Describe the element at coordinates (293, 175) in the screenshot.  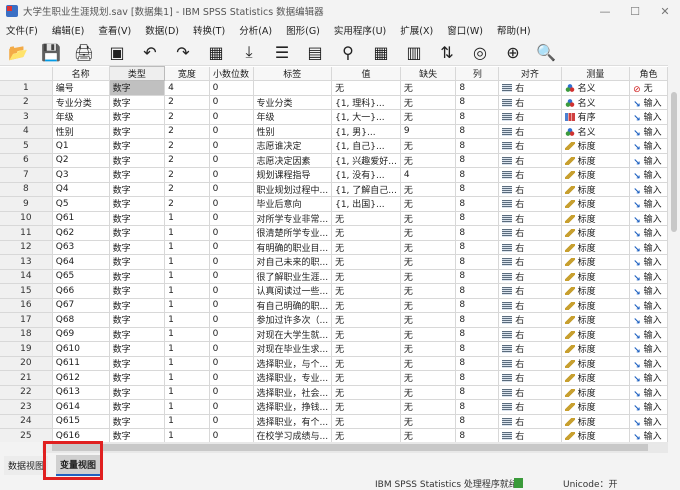
I see `cell-label: 规划课程指导` at that location.